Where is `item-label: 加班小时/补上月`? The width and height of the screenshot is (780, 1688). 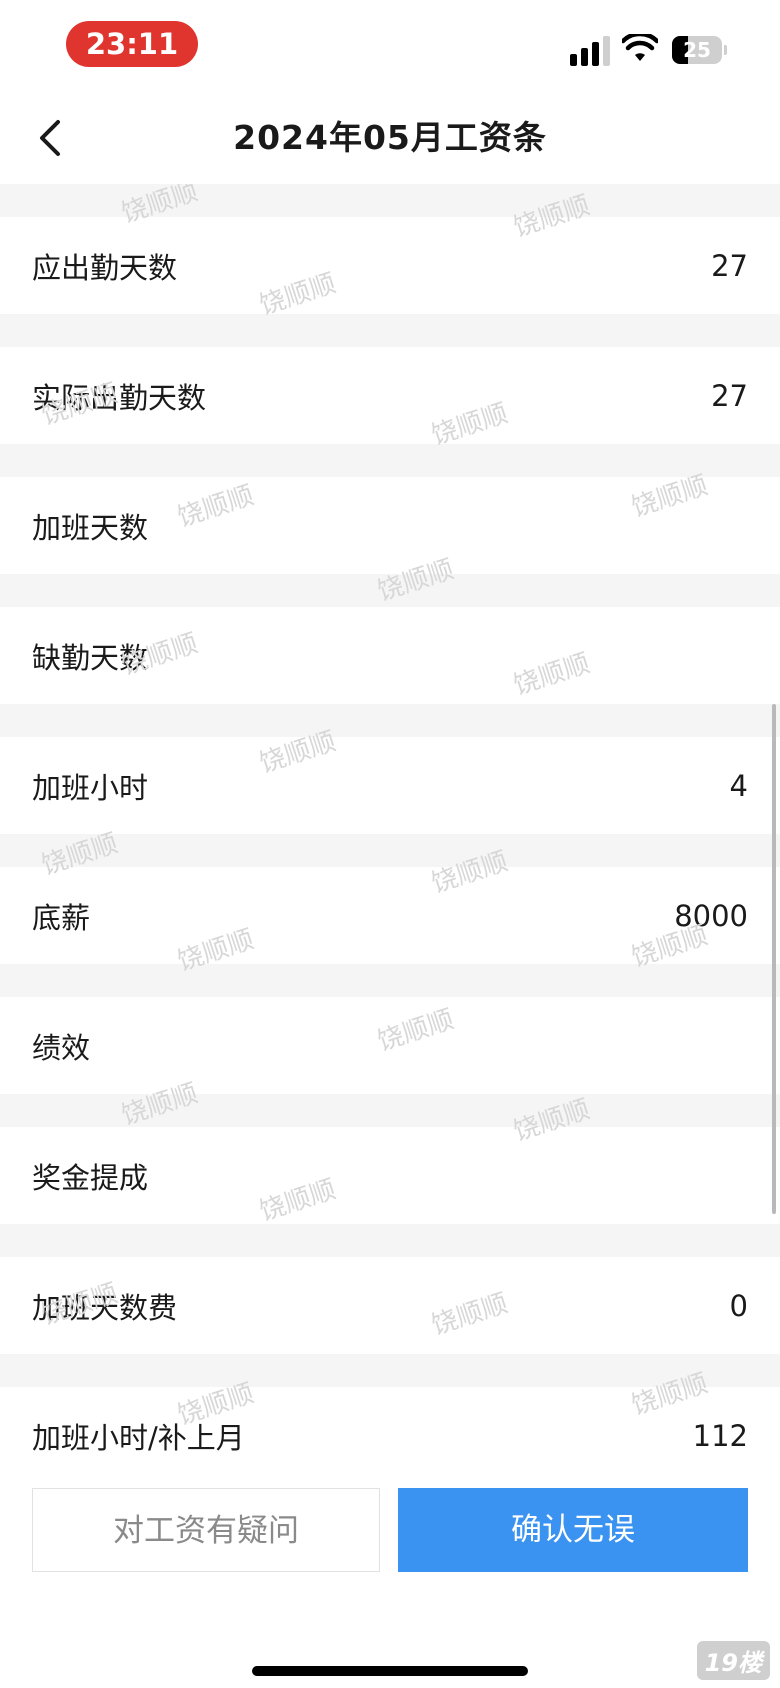
item-label: 加班小时/补上月 is located at coordinates (138, 1437).